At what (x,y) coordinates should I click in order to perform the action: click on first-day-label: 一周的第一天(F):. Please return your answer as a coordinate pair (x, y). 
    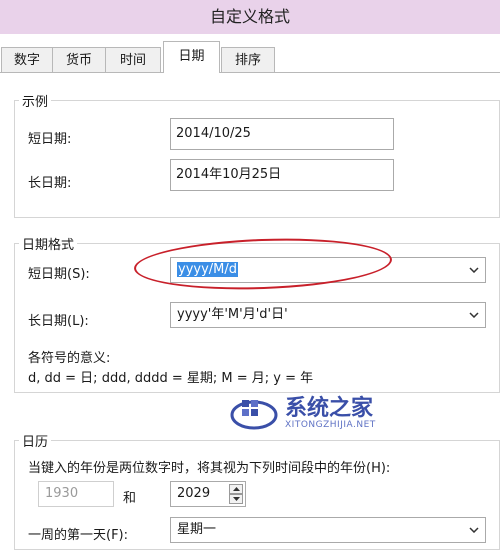
    Looking at the image, I should click on (78, 535).